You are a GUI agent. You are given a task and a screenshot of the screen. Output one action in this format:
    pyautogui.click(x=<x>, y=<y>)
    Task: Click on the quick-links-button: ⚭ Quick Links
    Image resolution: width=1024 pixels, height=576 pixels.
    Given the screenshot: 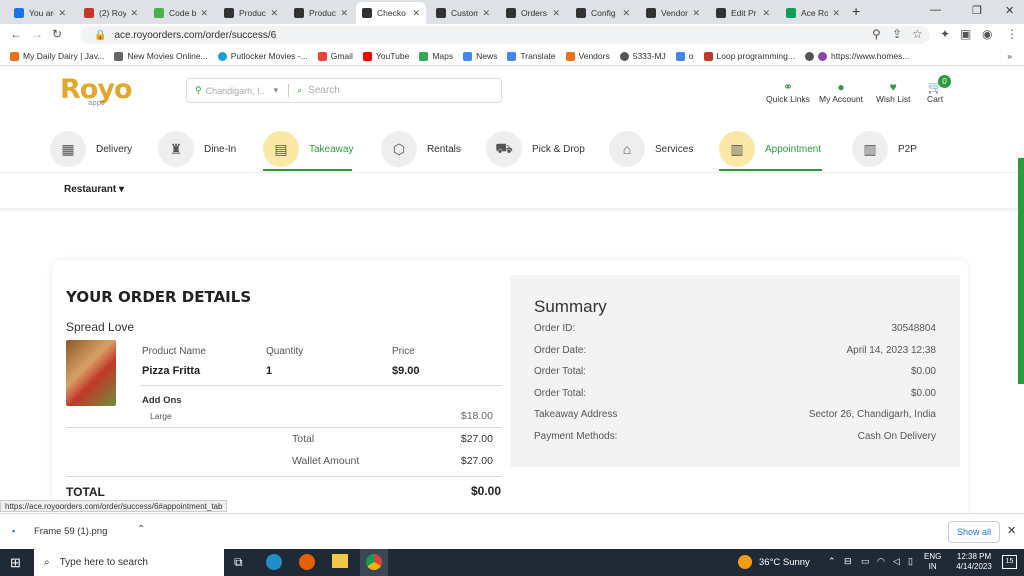 What is the action you would take?
    pyautogui.click(x=788, y=92)
    